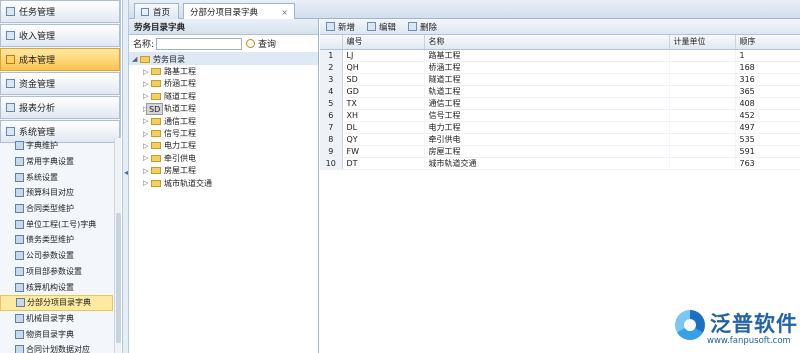  Describe the element at coordinates (560, 163) in the screenshot. I see `table-row: 10 DT 城市轨道交通 763` at that location.